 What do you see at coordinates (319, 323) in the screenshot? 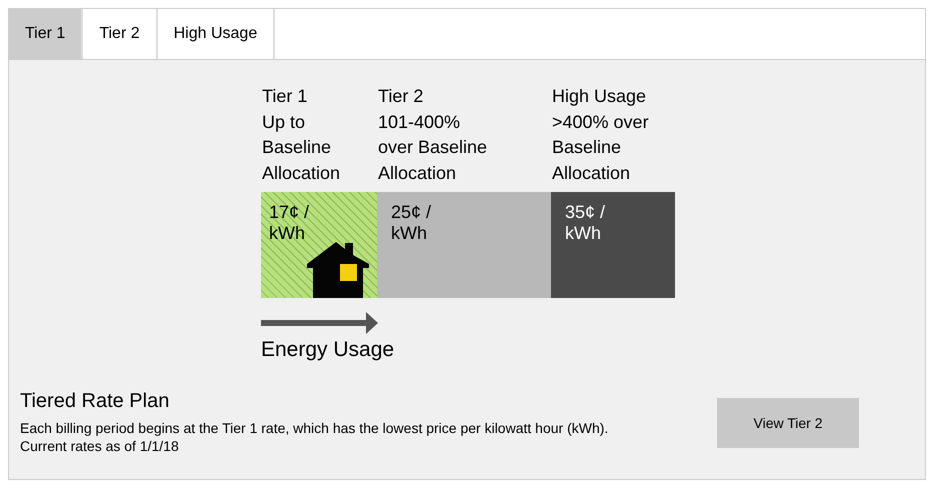
I see `arrow-icon` at bounding box center [319, 323].